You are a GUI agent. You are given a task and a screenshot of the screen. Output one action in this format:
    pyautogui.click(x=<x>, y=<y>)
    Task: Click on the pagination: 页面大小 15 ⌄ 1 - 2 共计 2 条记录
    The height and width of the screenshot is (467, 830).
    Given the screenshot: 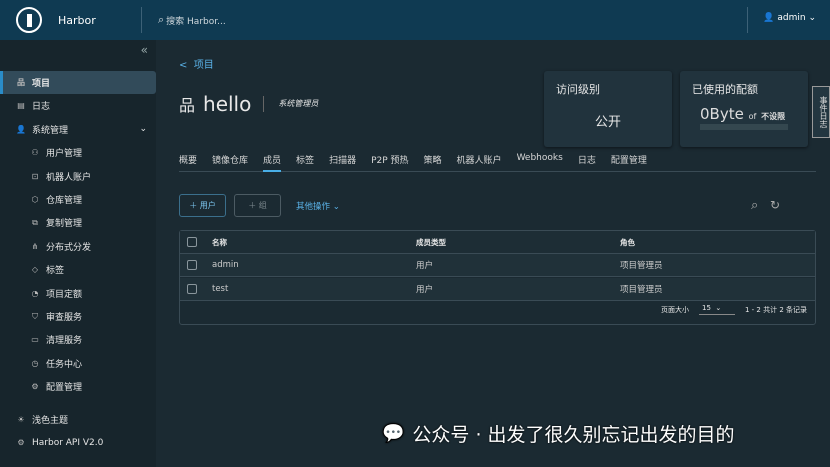 What is the action you would take?
    pyautogui.click(x=734, y=309)
    